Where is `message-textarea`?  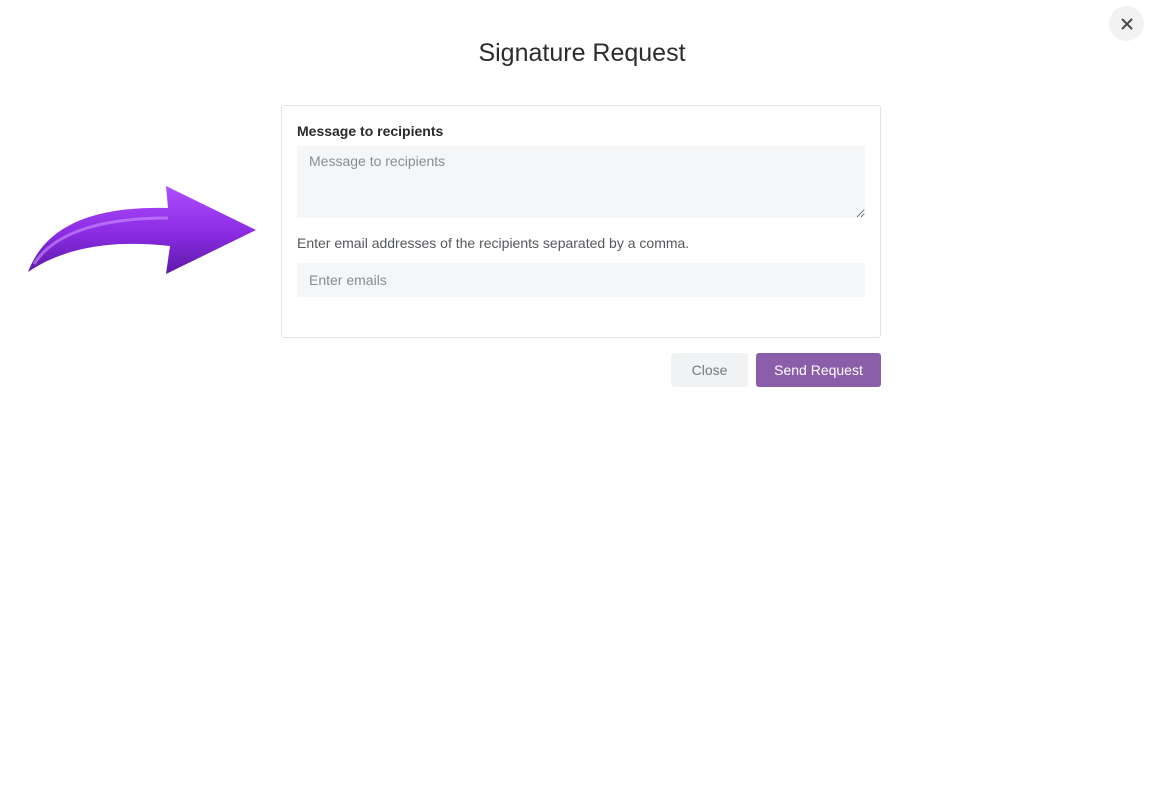
message-textarea is located at coordinates (581, 182).